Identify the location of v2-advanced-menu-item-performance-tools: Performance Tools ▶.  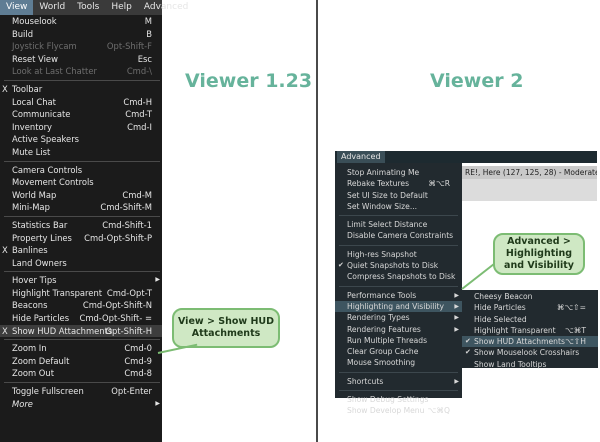
(398, 295).